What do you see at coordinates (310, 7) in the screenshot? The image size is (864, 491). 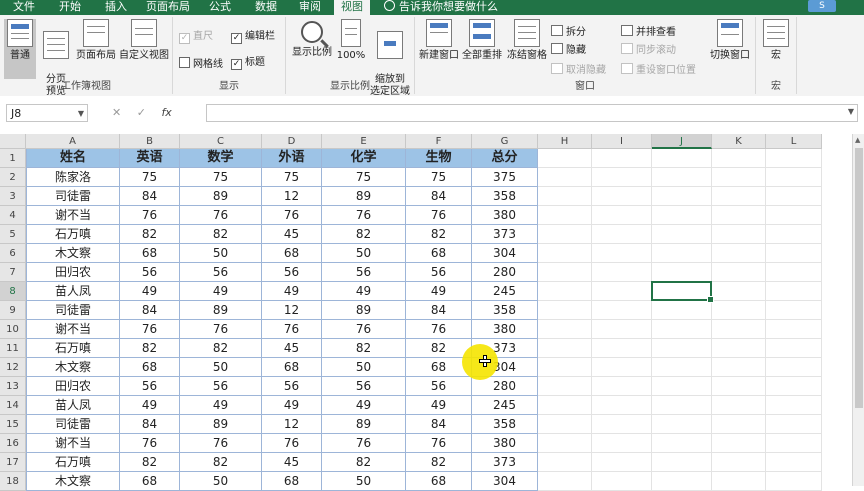 I see `tab-review: 审阅` at bounding box center [310, 7].